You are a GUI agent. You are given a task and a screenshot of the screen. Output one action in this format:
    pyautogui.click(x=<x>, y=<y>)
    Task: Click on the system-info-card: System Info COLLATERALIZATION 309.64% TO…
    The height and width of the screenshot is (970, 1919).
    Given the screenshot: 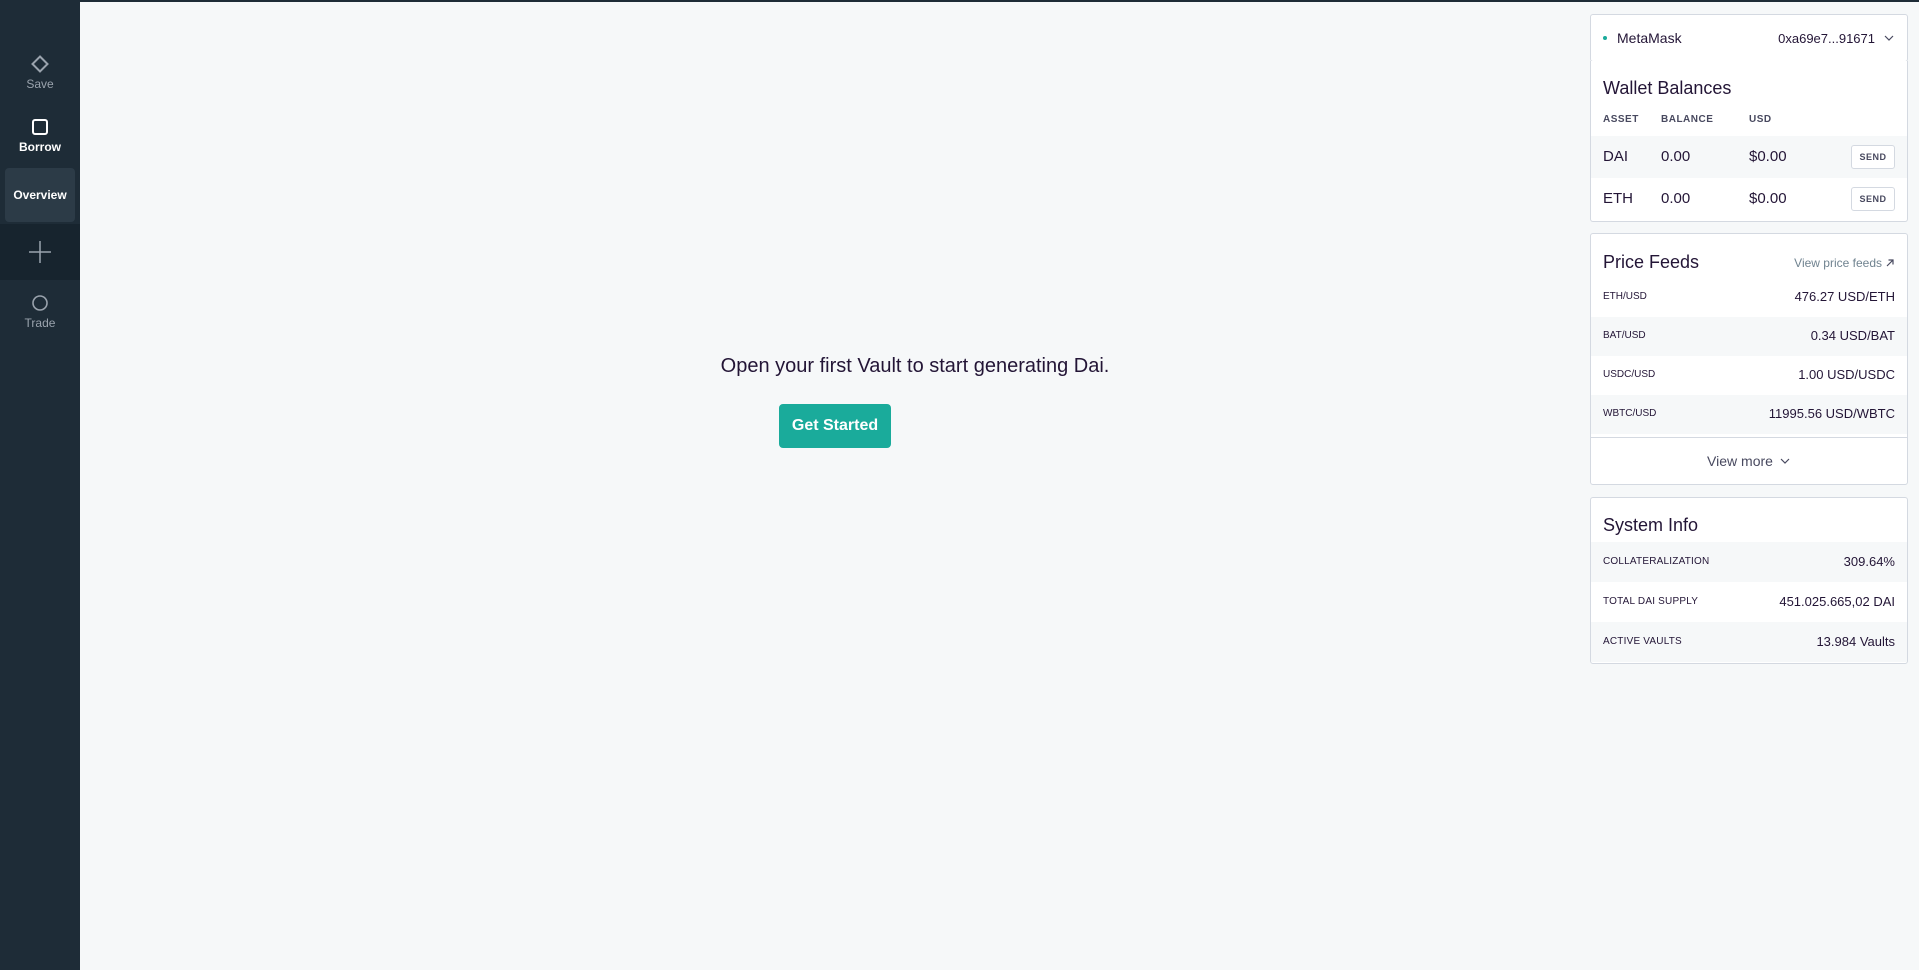 What is the action you would take?
    pyautogui.click(x=1749, y=580)
    